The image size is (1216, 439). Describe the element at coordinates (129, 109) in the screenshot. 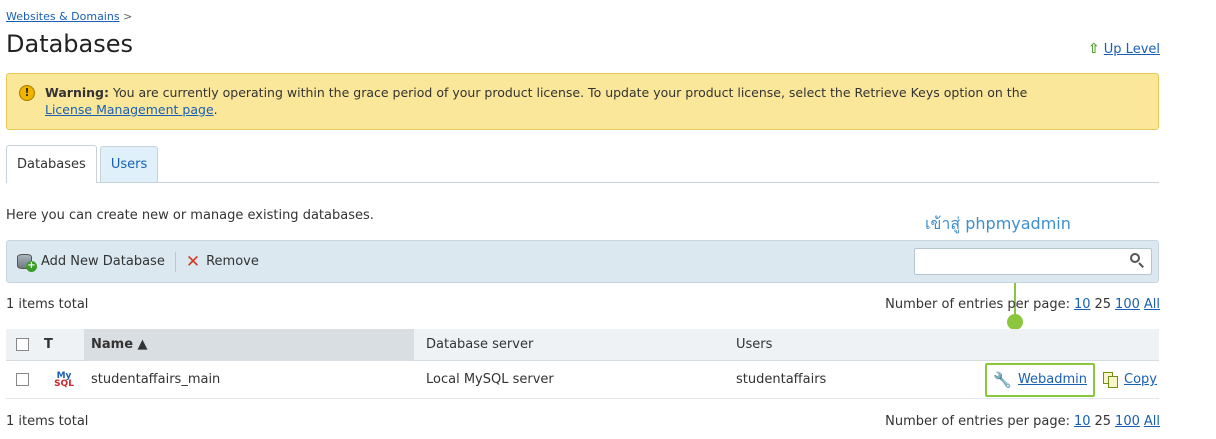

I see `license-management-link: License Management page` at that location.